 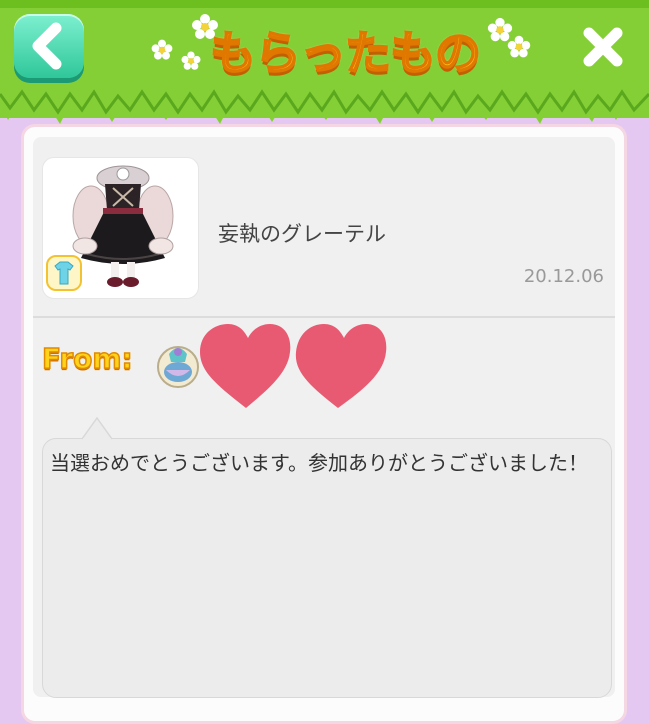 I want to click on bubble-tail, so click(x=97, y=428).